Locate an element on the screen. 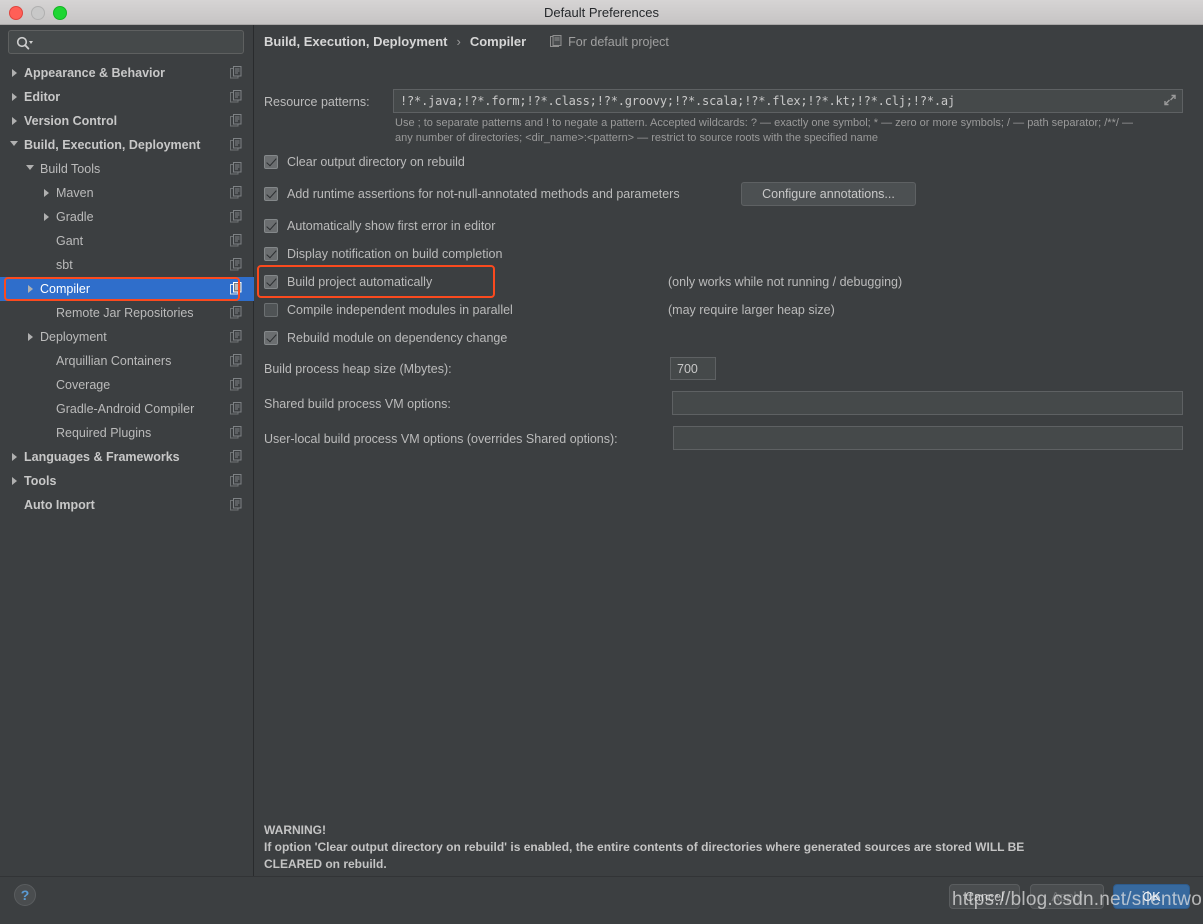 This screenshot has height=924, width=1203. checkbox-display-notification is located at coordinates (271, 254).